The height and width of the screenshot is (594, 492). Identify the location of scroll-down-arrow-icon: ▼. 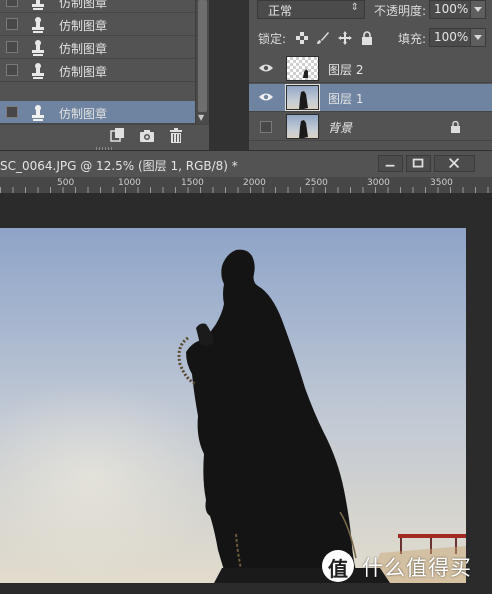
(201, 117).